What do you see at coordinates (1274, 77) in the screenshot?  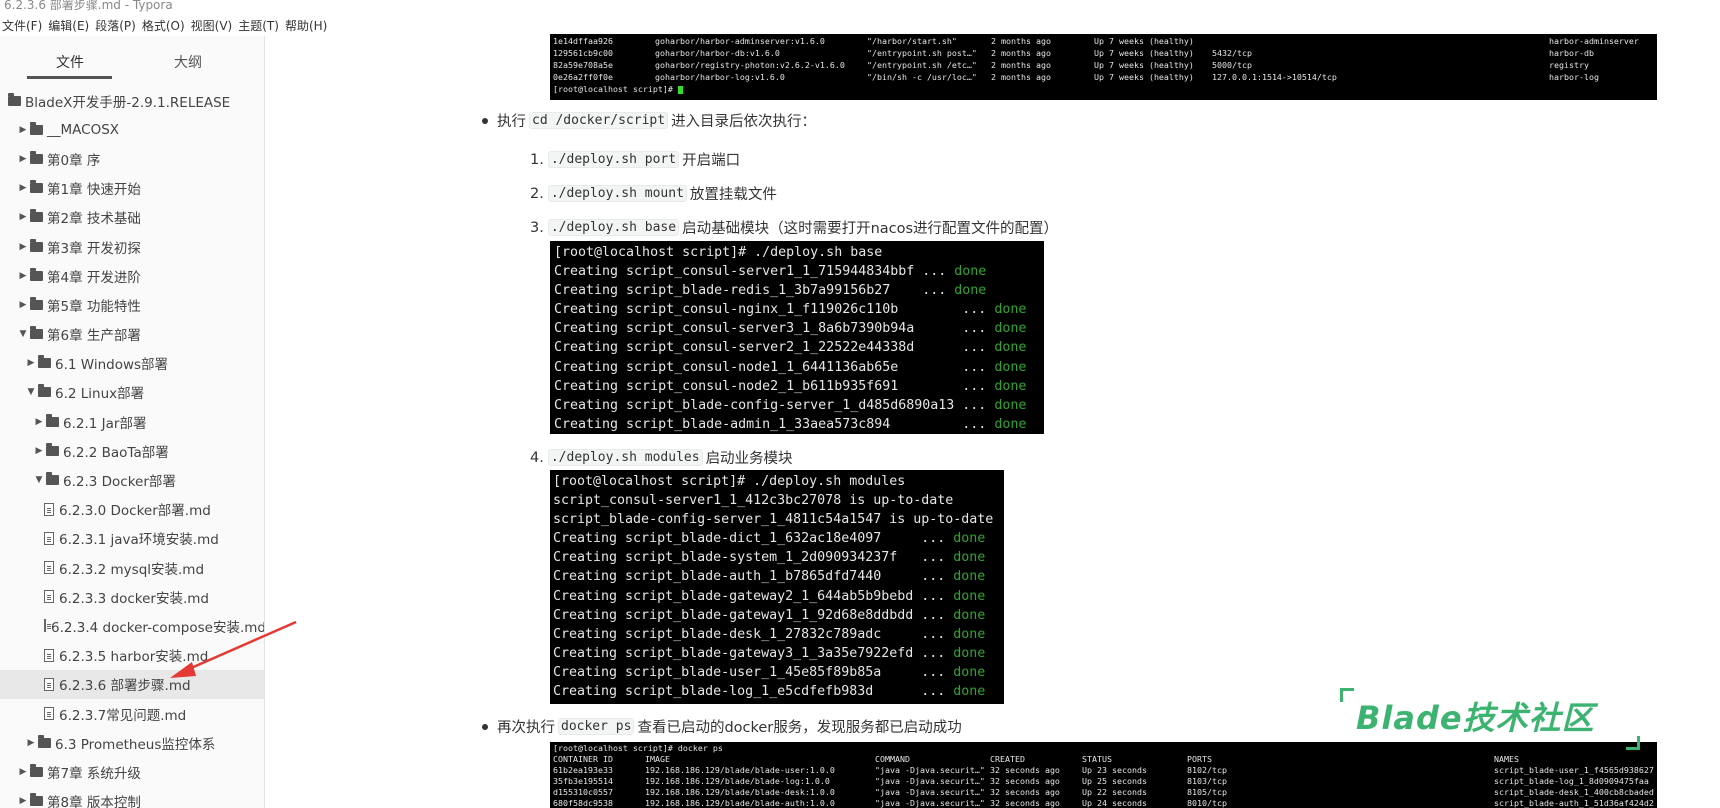 I see `terminal-cell: 127.0.0.1:1514->10514/tcp` at bounding box center [1274, 77].